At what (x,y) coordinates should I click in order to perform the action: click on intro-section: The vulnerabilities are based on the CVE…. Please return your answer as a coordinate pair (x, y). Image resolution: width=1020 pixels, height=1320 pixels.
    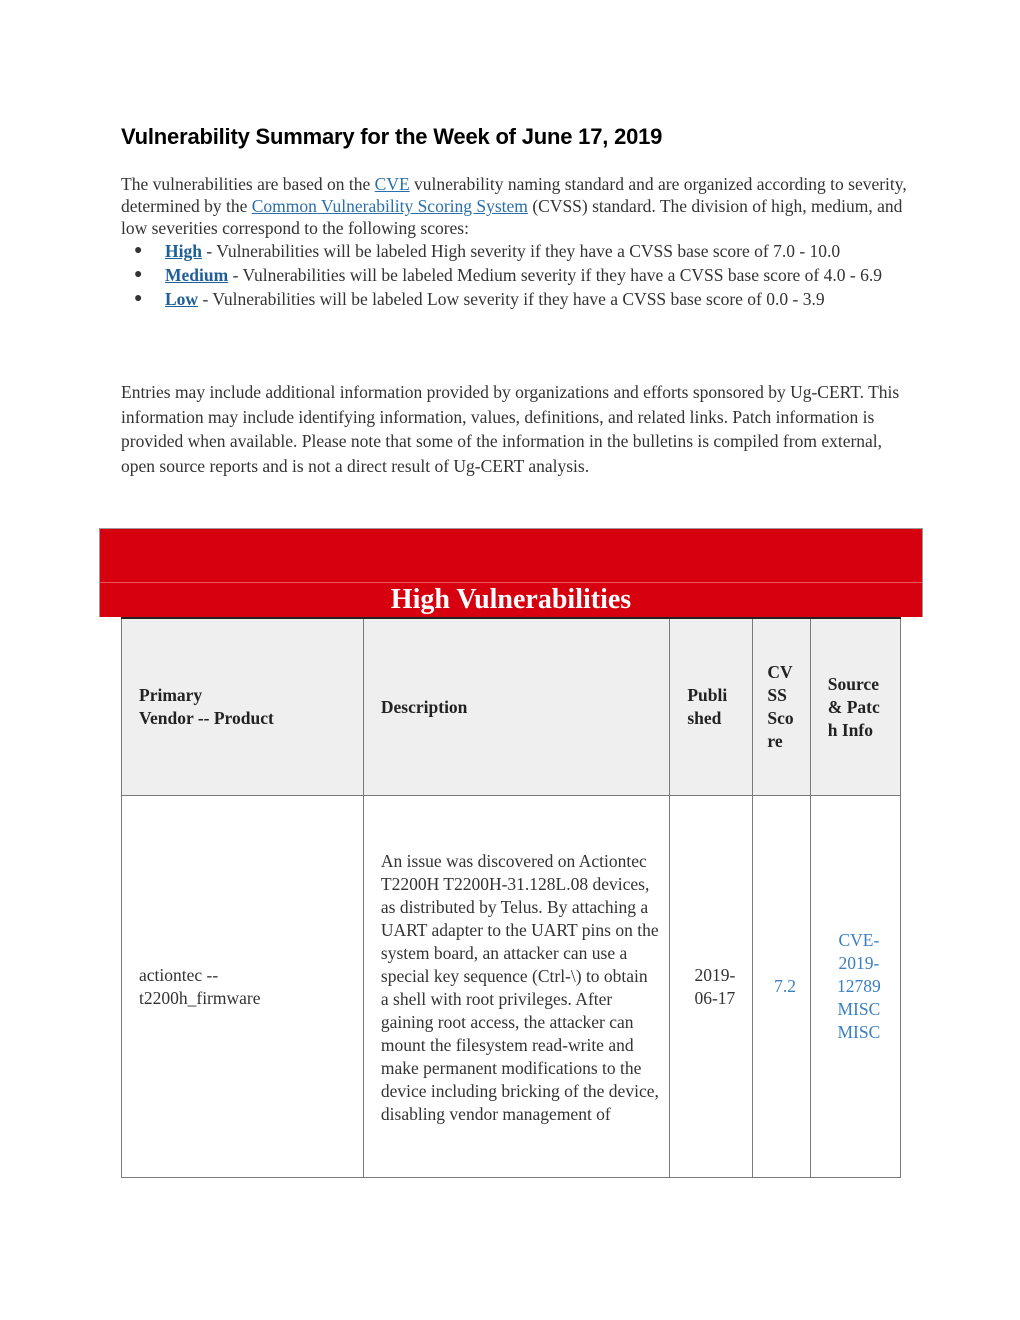
    Looking at the image, I should click on (516, 242).